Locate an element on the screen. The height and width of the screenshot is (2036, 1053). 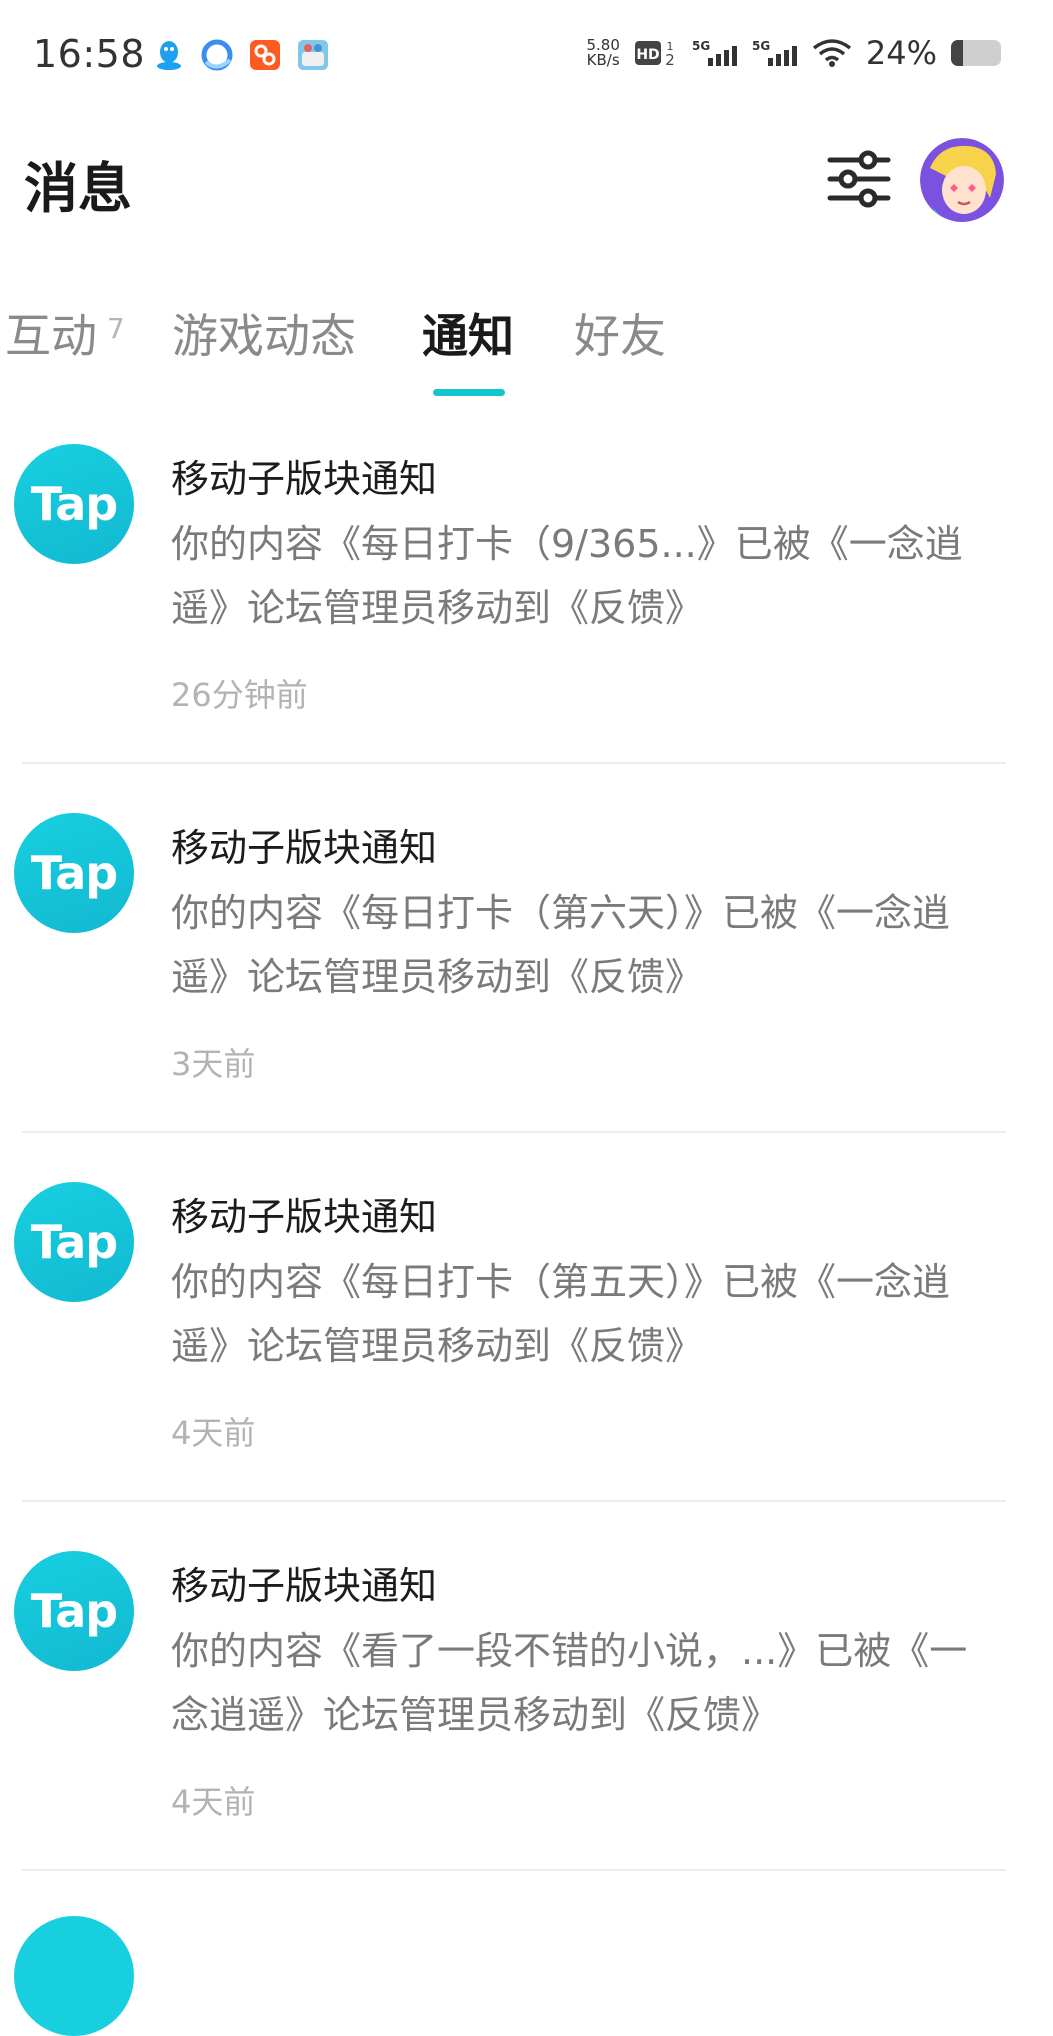
notification-time: 26分钟前 is located at coordinates (239, 695).